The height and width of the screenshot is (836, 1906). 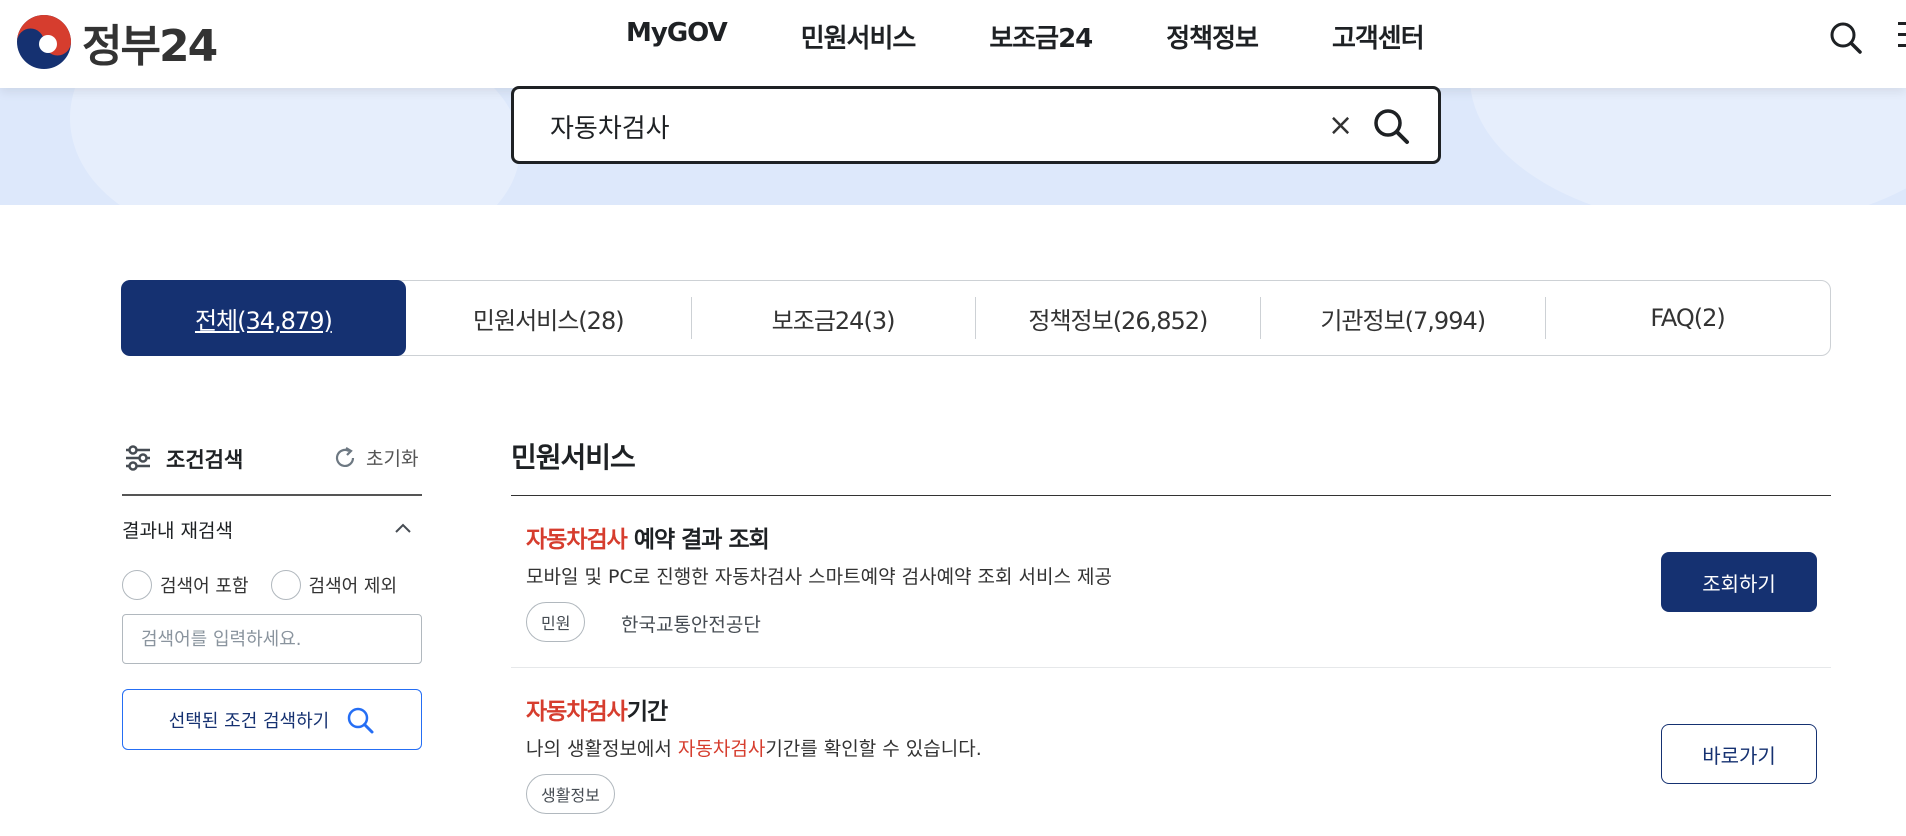 I want to click on nav-mygov: MyGOV, so click(x=677, y=36).